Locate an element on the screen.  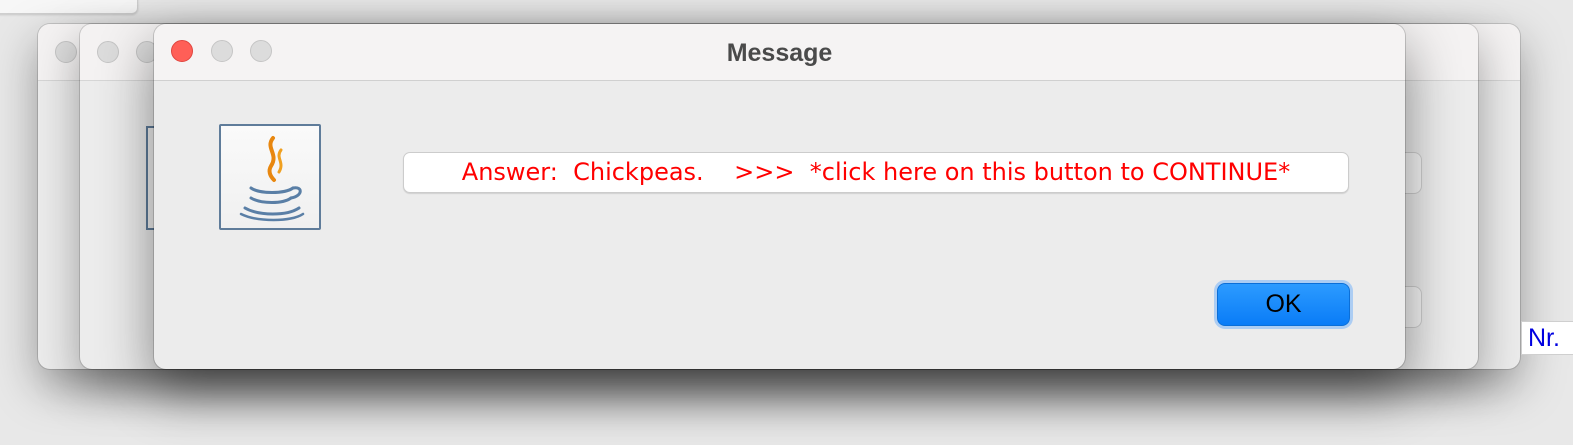
dialog-title: Message is located at coordinates (779, 53).